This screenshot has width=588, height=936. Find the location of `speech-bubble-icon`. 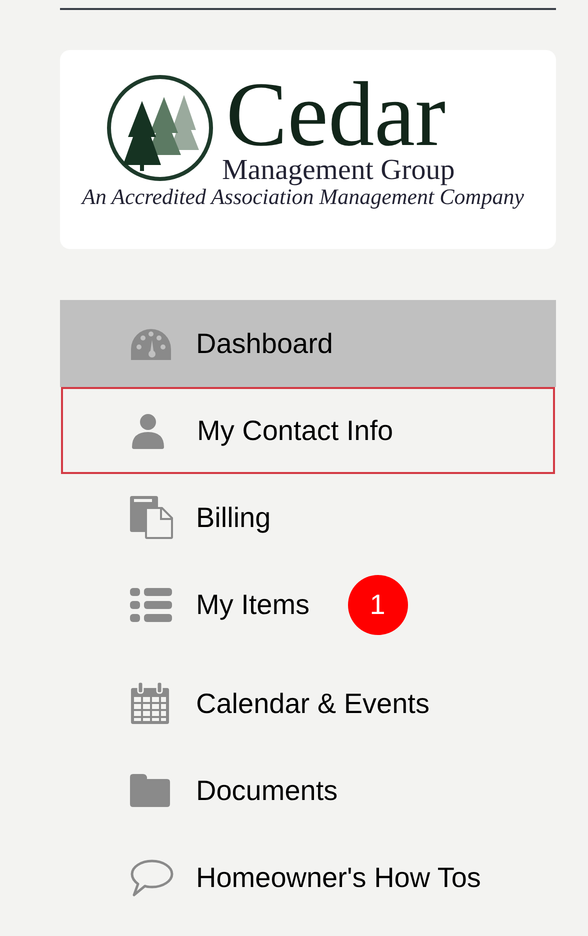

speech-bubble-icon is located at coordinates (152, 877).